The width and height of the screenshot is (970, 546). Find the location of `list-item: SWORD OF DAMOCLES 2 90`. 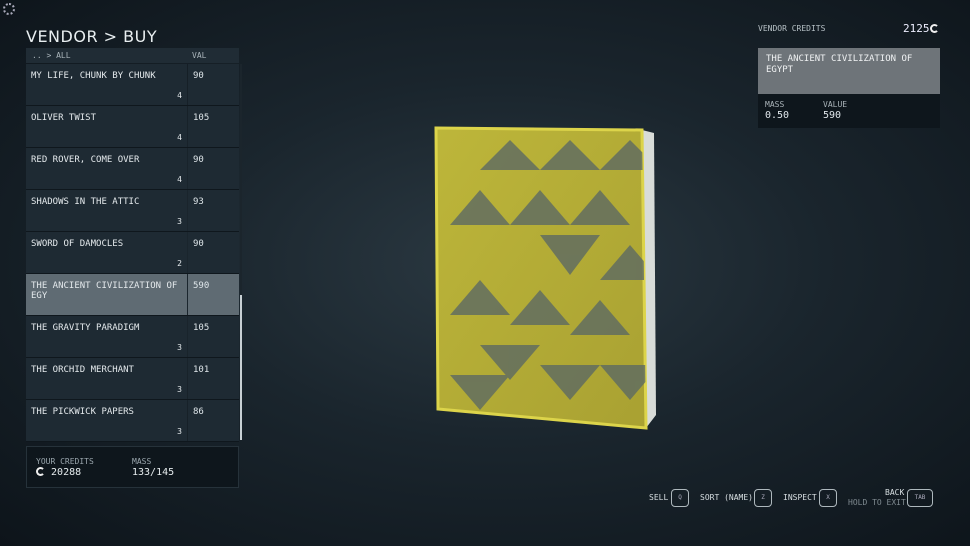

list-item: SWORD OF DAMOCLES 2 90 is located at coordinates (132, 253).